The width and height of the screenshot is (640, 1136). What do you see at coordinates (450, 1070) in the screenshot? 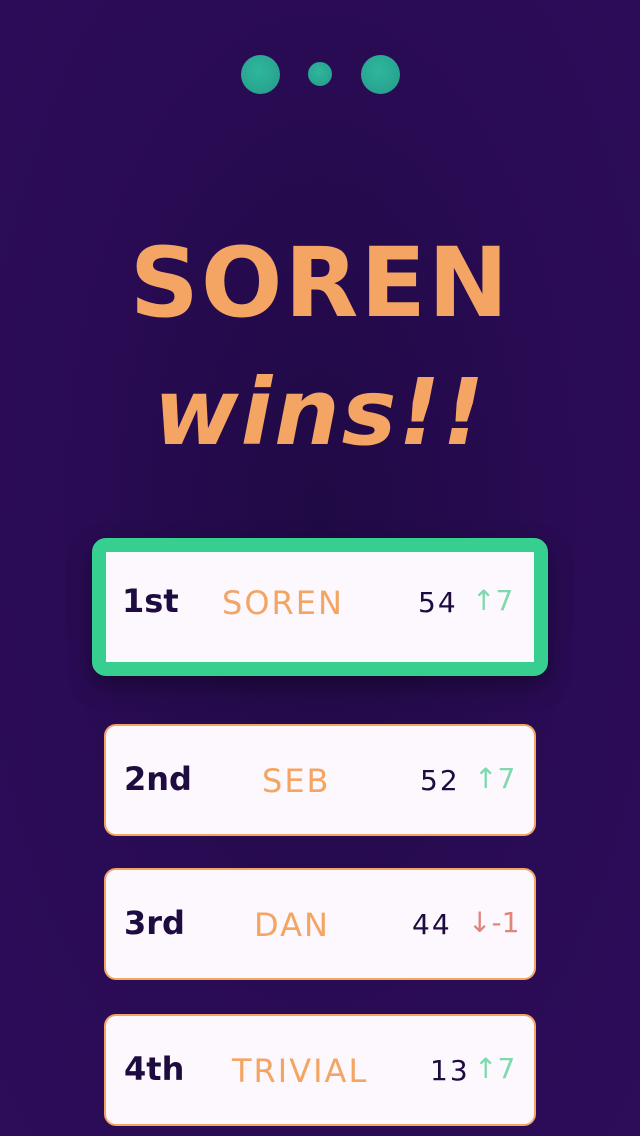
I see `player-score: 13` at bounding box center [450, 1070].